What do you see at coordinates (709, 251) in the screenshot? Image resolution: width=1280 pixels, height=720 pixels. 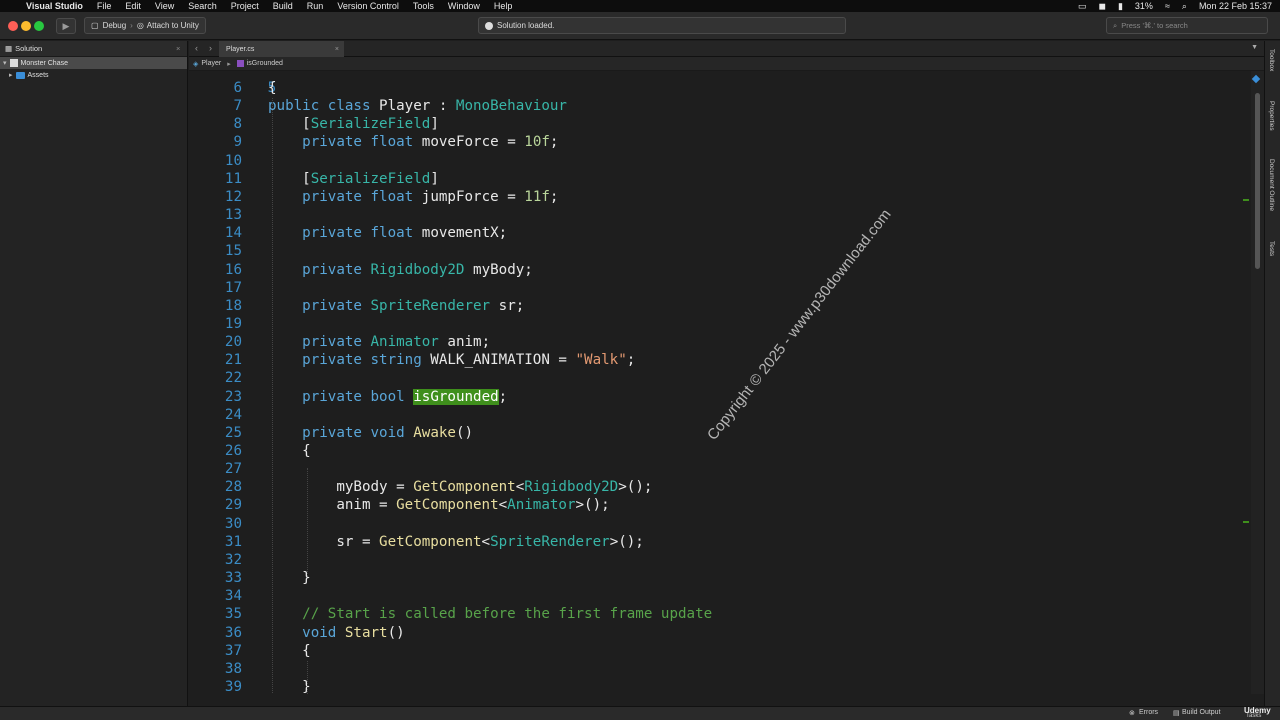 I see `code-line: 15` at bounding box center [709, 251].